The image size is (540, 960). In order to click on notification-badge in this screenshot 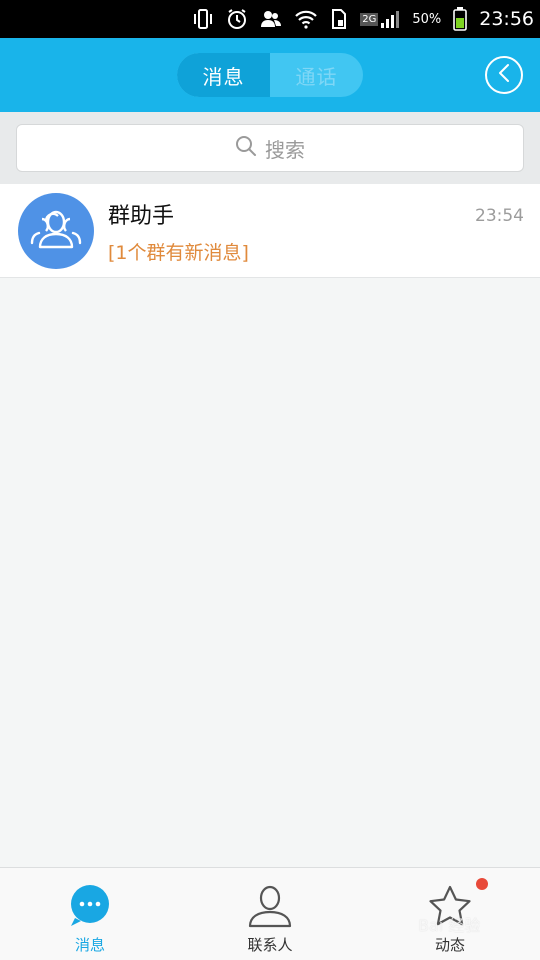, I will do `click(482, 884)`.